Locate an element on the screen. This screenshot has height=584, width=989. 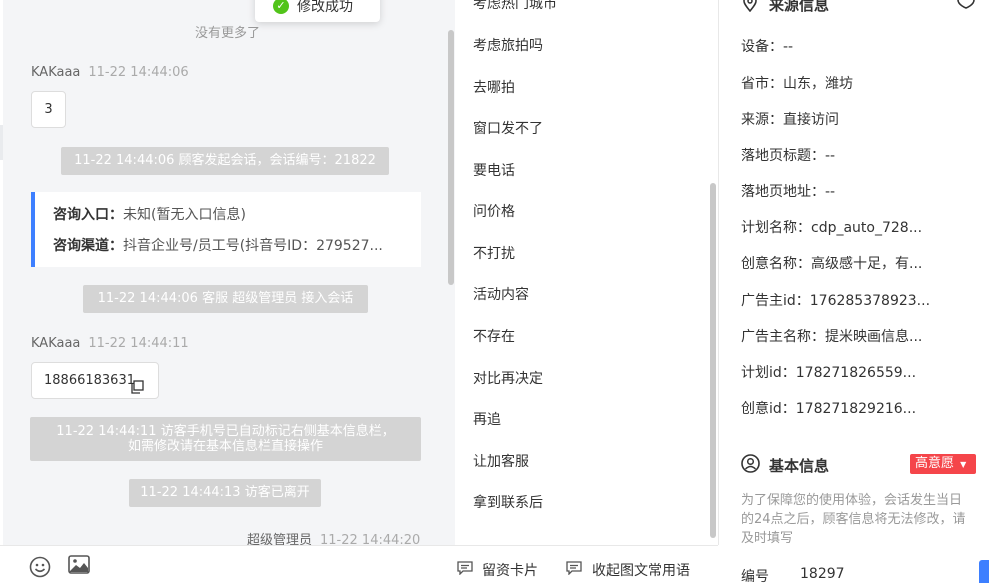
basic-info-note: 为了保障您的使用体验，会话发生当日的24点之后，顾客信息将无法修改，请及时填写 is located at coordinates (853, 519).